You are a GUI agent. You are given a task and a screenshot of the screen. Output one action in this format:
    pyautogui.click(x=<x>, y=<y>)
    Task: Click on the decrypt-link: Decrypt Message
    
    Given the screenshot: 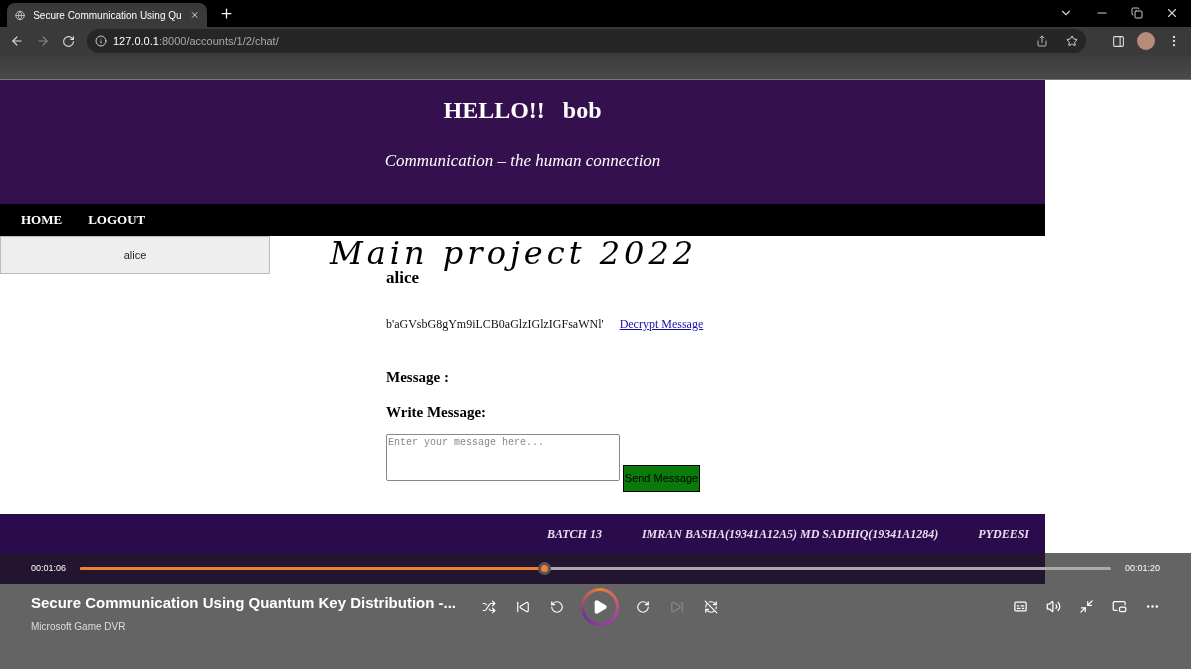 What is the action you would take?
    pyautogui.click(x=661, y=324)
    